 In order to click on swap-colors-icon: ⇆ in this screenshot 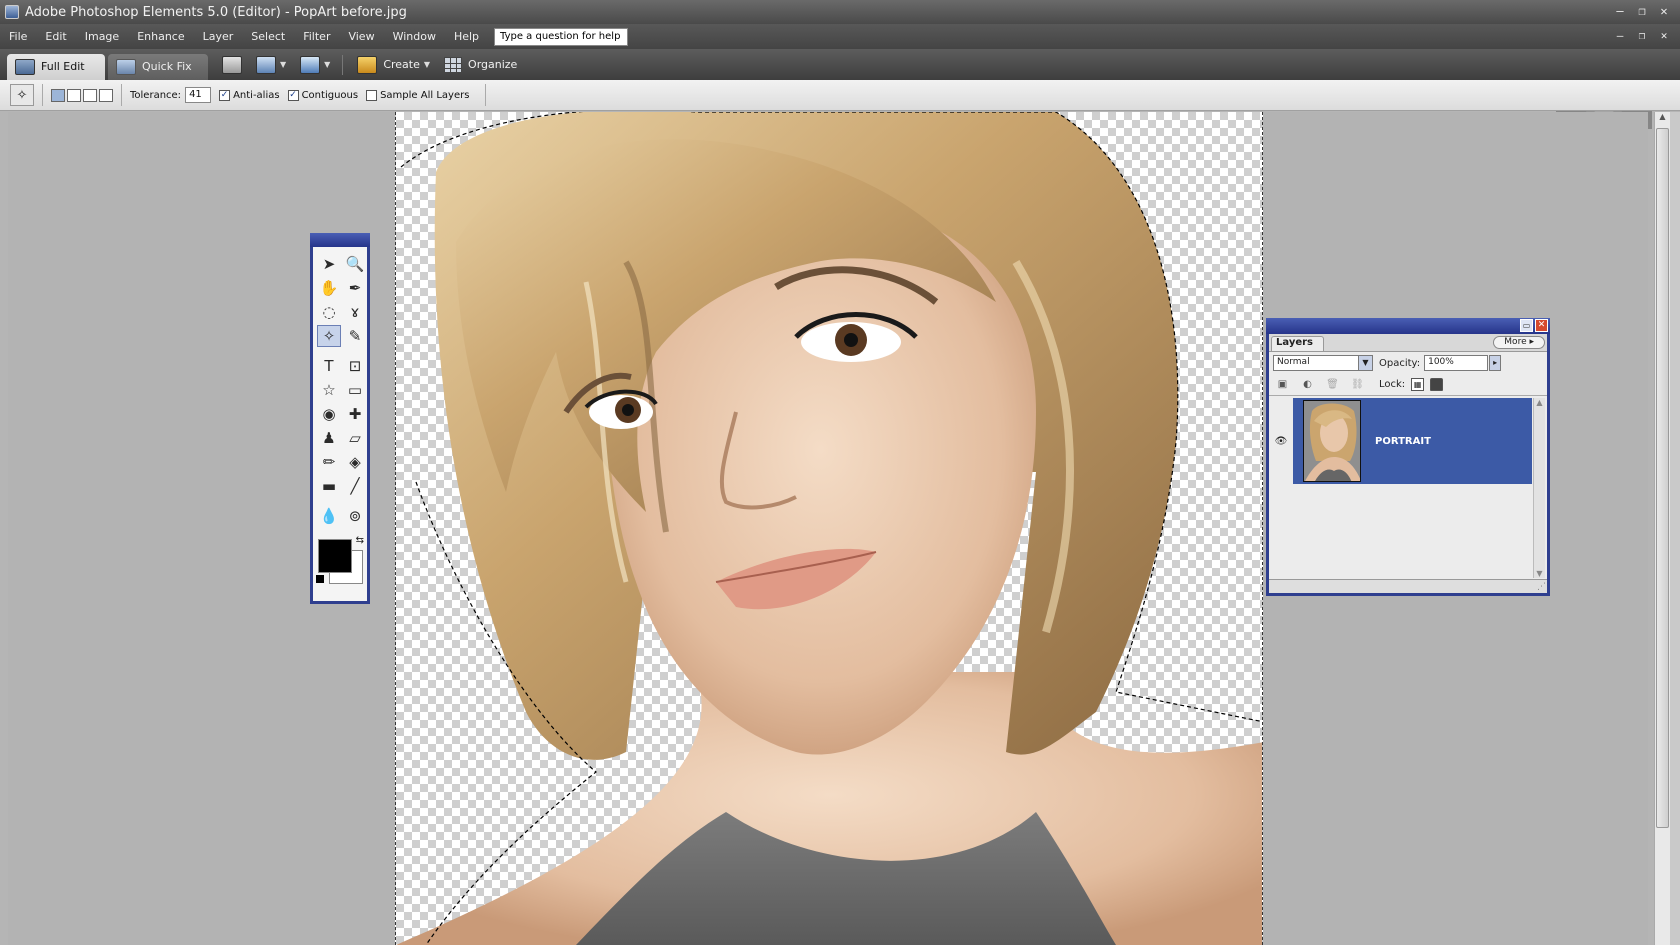, I will do `click(360, 540)`.